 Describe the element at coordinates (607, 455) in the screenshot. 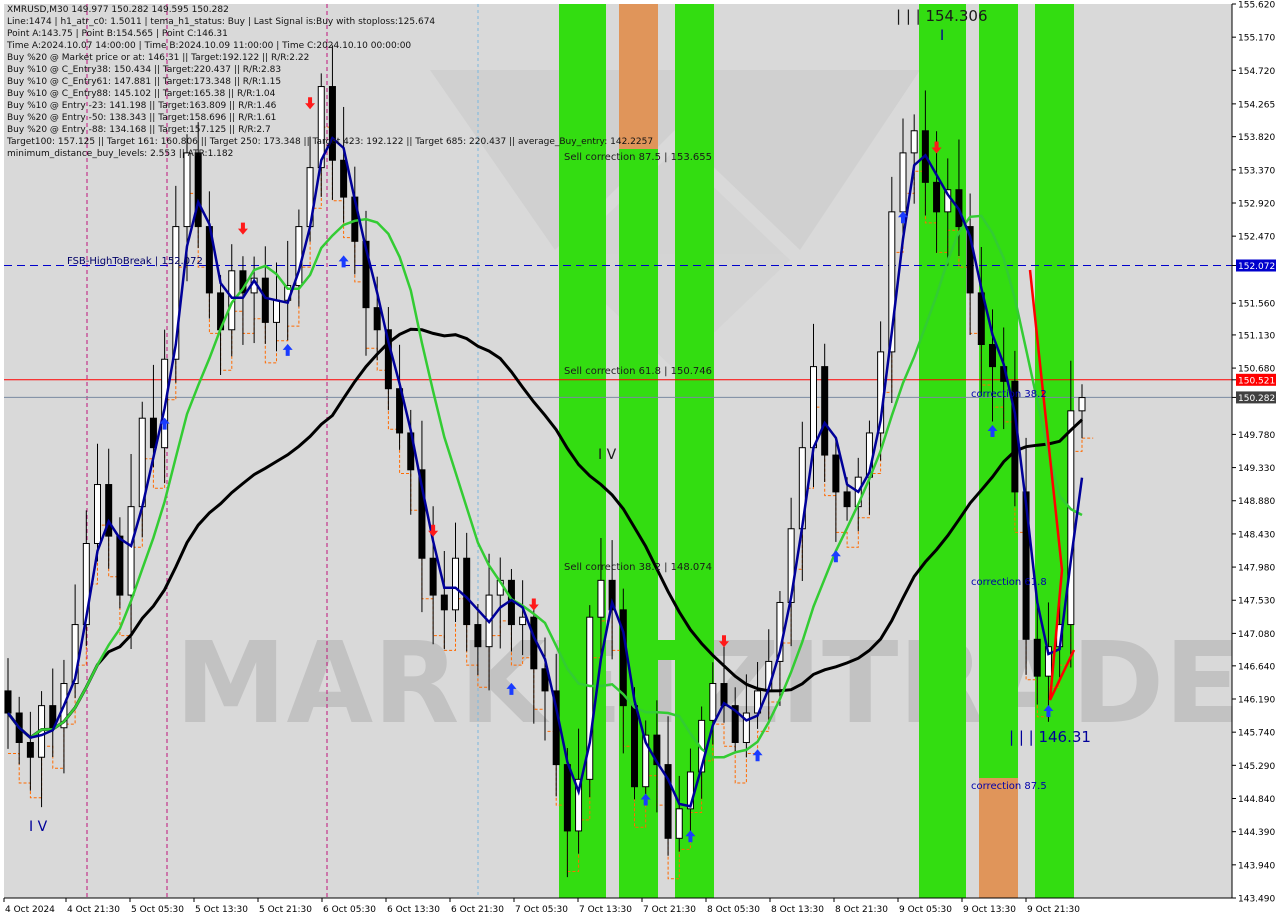

I see `wave-iv-label-1: I V` at that location.